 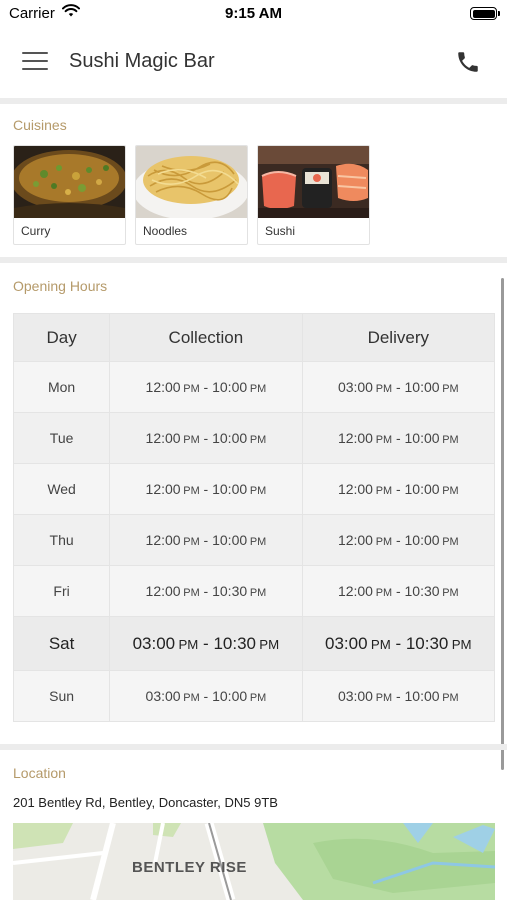 I want to click on noodles-image, so click(x=191, y=182).